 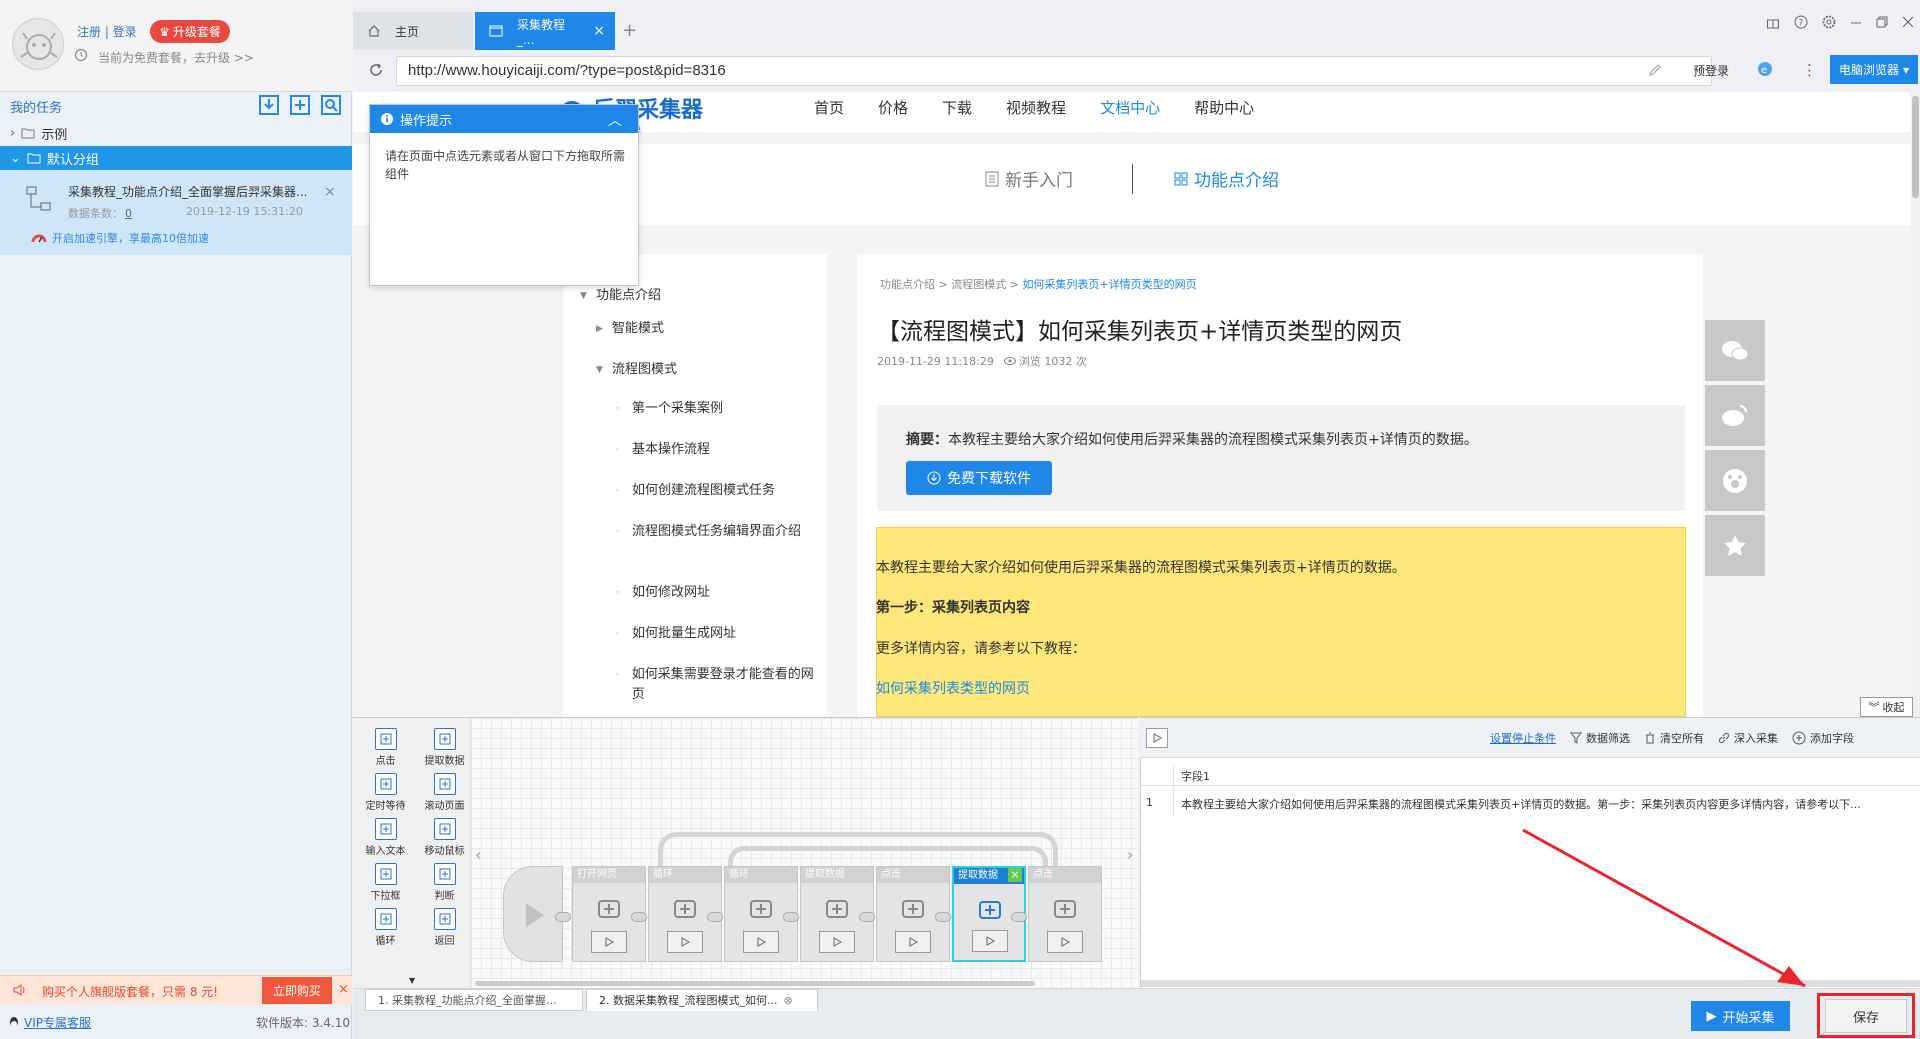 I want to click on star-icon, so click(x=1735, y=545).